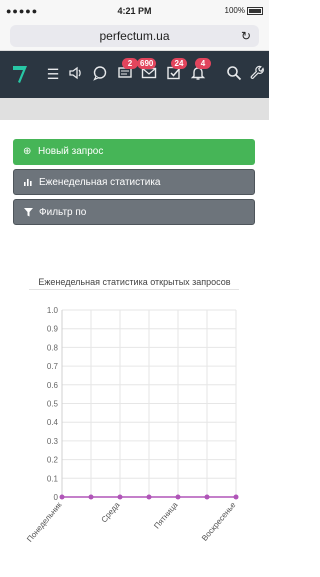  What do you see at coordinates (147, 63) in the screenshot?
I see `mail-badge: 690` at bounding box center [147, 63].